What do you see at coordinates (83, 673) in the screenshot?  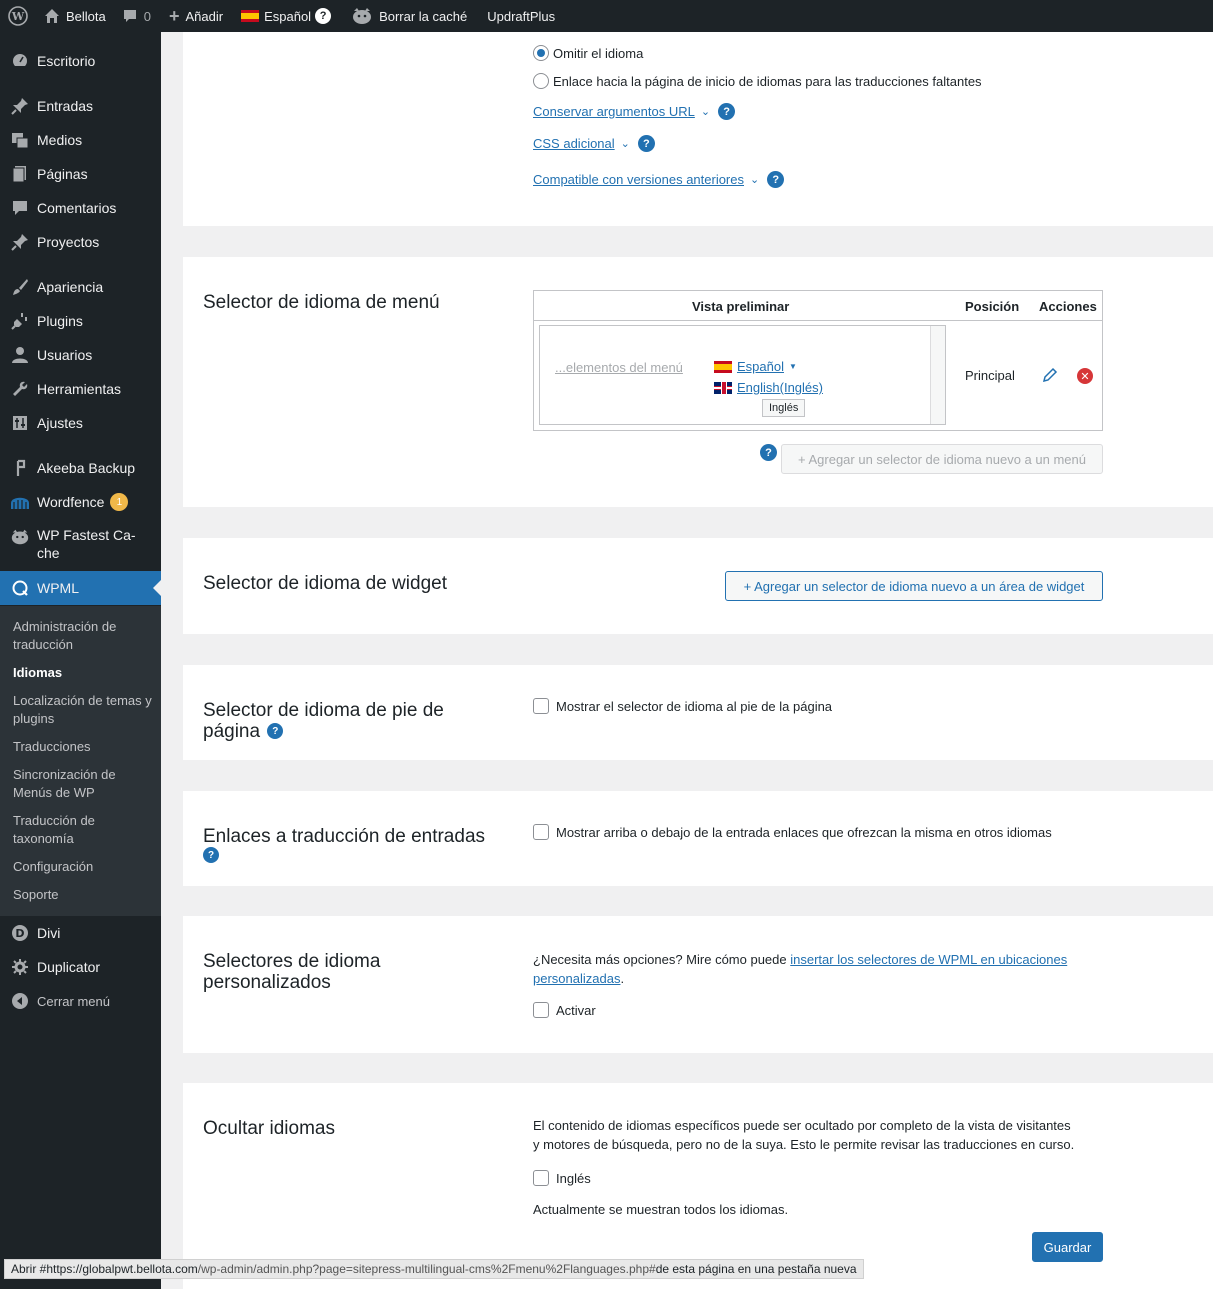 I see `submenu-languages: Idiomas` at bounding box center [83, 673].